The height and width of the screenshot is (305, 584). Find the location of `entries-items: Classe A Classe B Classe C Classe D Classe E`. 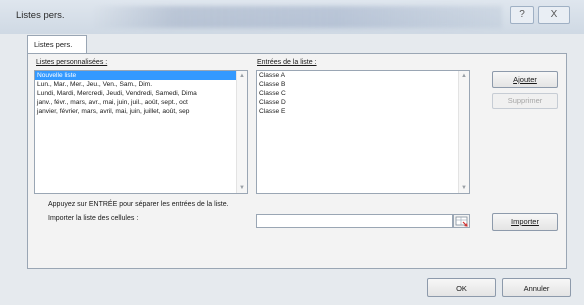

entries-items: Classe A Classe B Classe C Classe D Classe E is located at coordinates (363, 93).